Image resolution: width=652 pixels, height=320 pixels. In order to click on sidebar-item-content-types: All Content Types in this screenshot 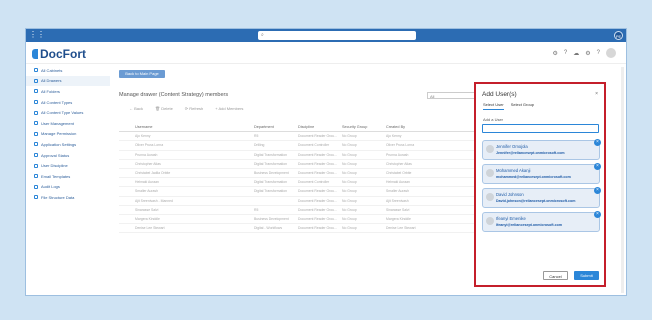, I will do `click(68, 102)`.